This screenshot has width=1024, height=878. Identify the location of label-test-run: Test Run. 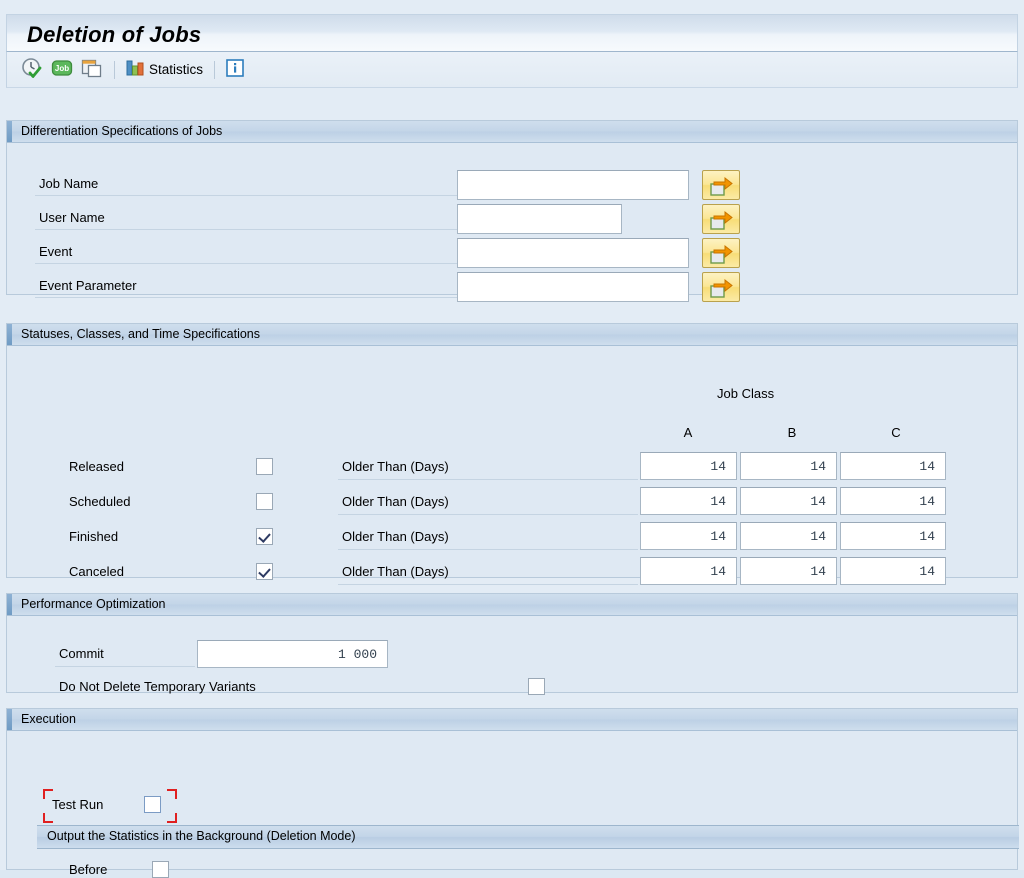
(78, 804).